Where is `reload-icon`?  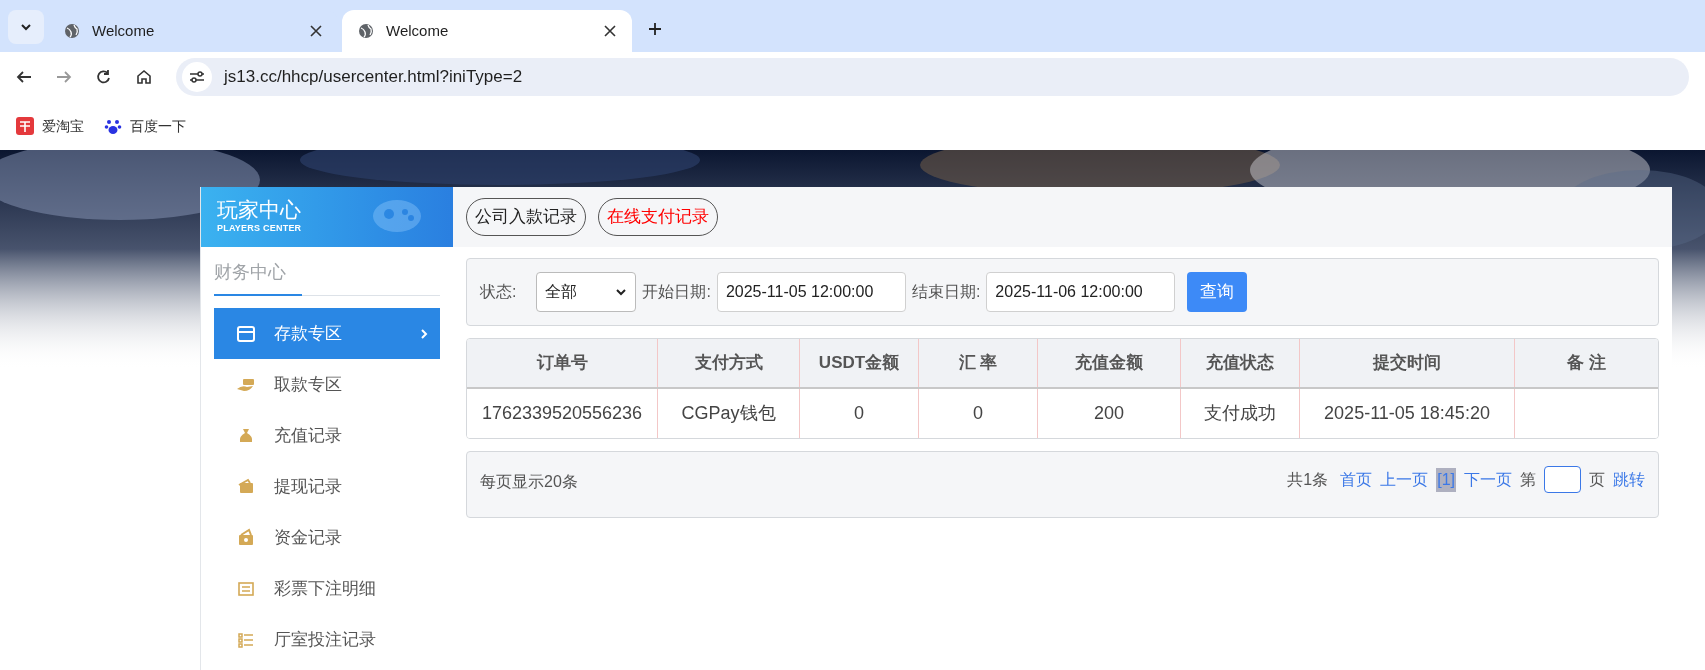
reload-icon is located at coordinates (104, 77).